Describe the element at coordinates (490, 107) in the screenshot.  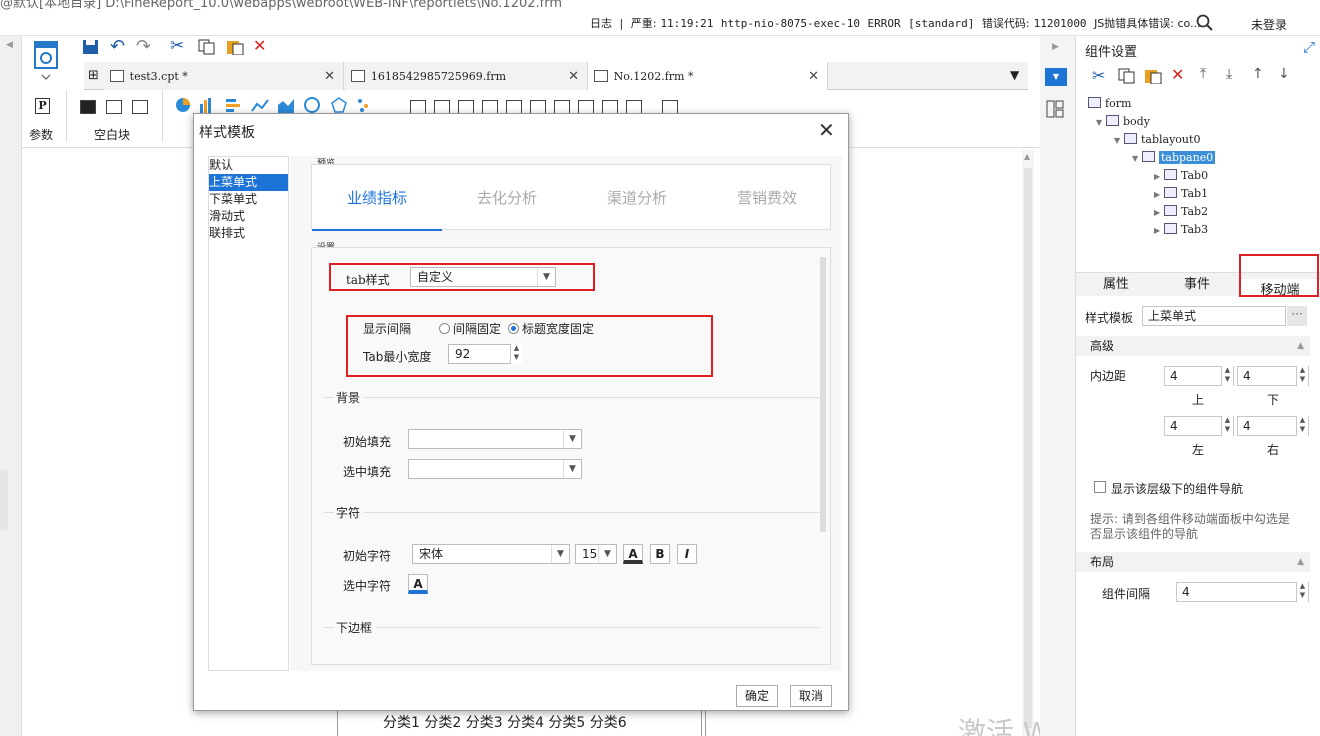
I see `widget-combo-icon` at that location.